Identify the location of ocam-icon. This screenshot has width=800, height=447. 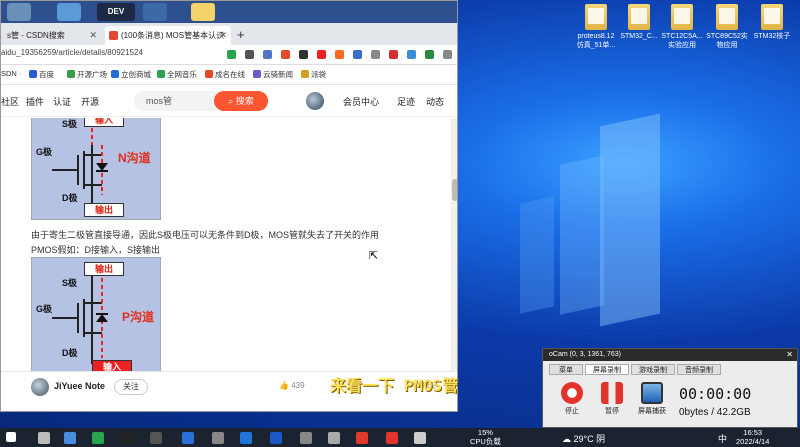
(392, 438).